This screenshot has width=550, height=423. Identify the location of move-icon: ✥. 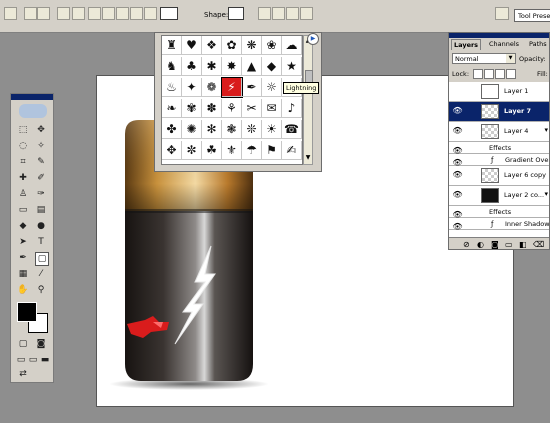
(41, 130).